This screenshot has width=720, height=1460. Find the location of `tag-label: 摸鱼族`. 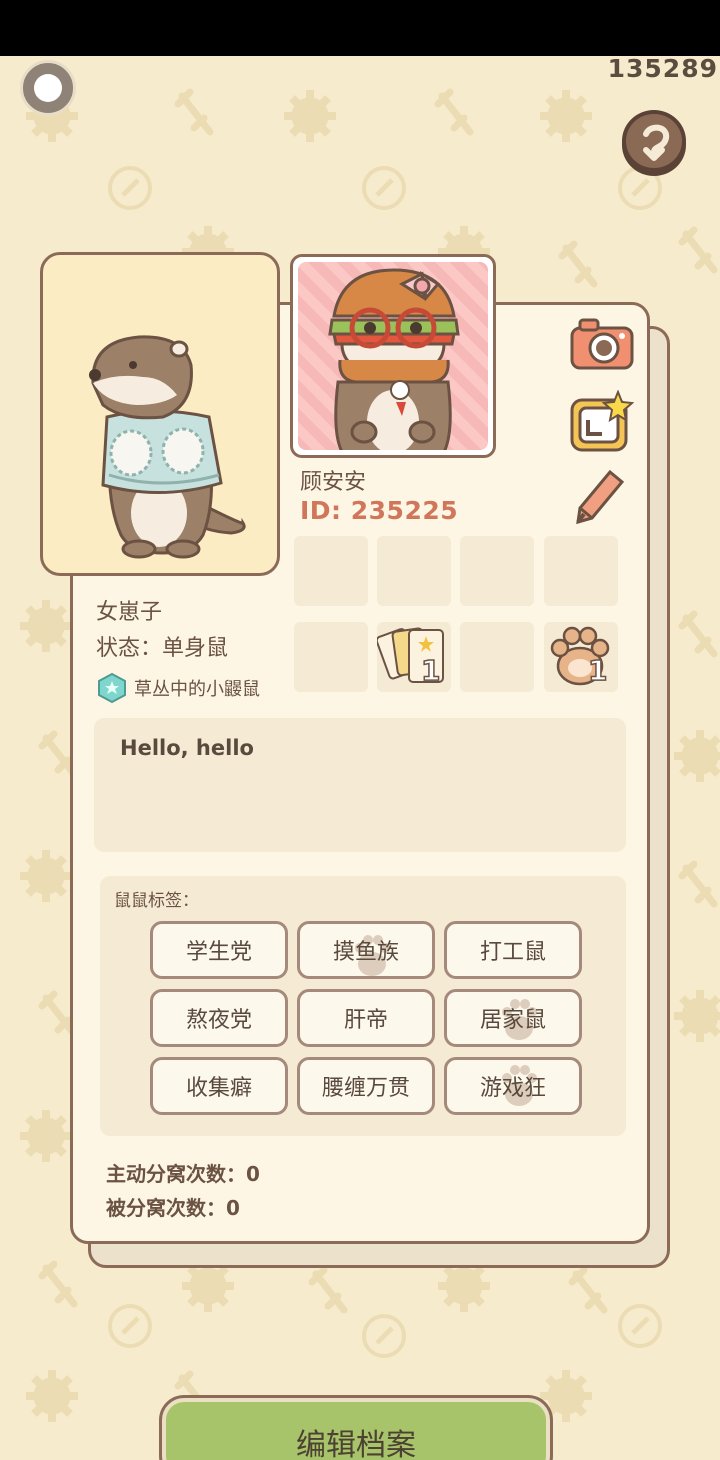

tag-label: 摸鱼族 is located at coordinates (365, 952).